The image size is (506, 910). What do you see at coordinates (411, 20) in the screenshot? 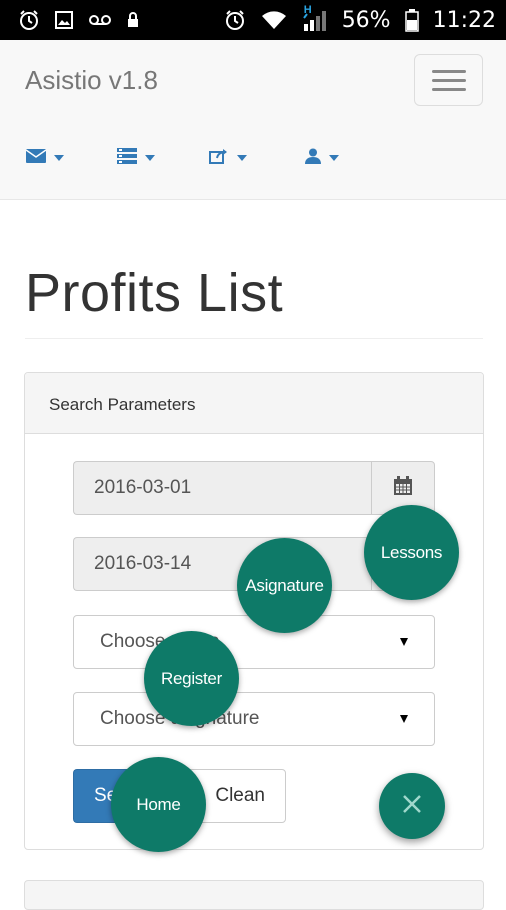
I see `battery-icon` at bounding box center [411, 20].